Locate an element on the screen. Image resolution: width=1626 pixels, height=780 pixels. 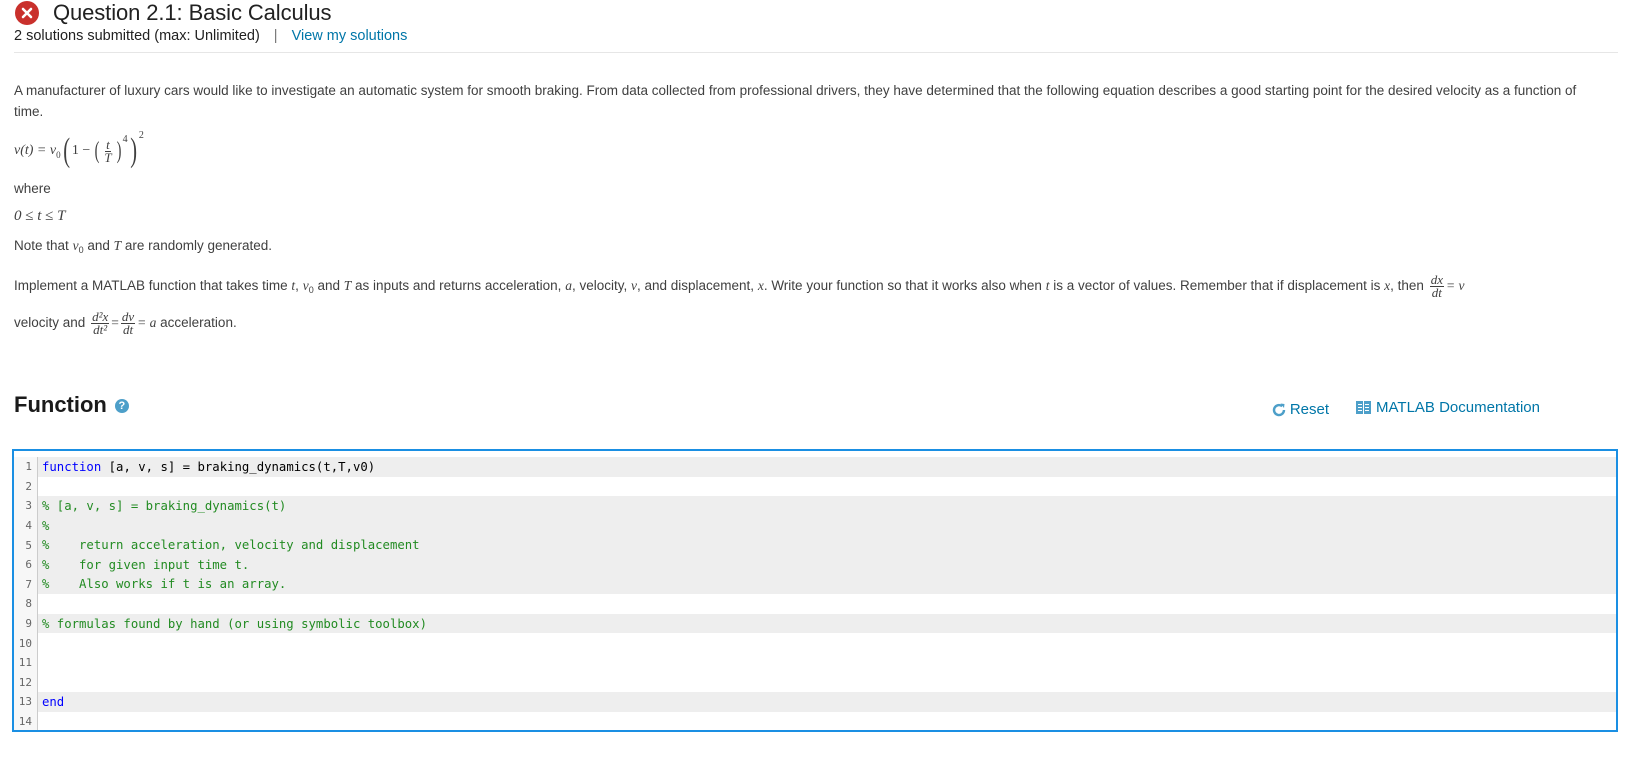
question-title: Question 2.1: Basic Calculus is located at coordinates (192, 12).